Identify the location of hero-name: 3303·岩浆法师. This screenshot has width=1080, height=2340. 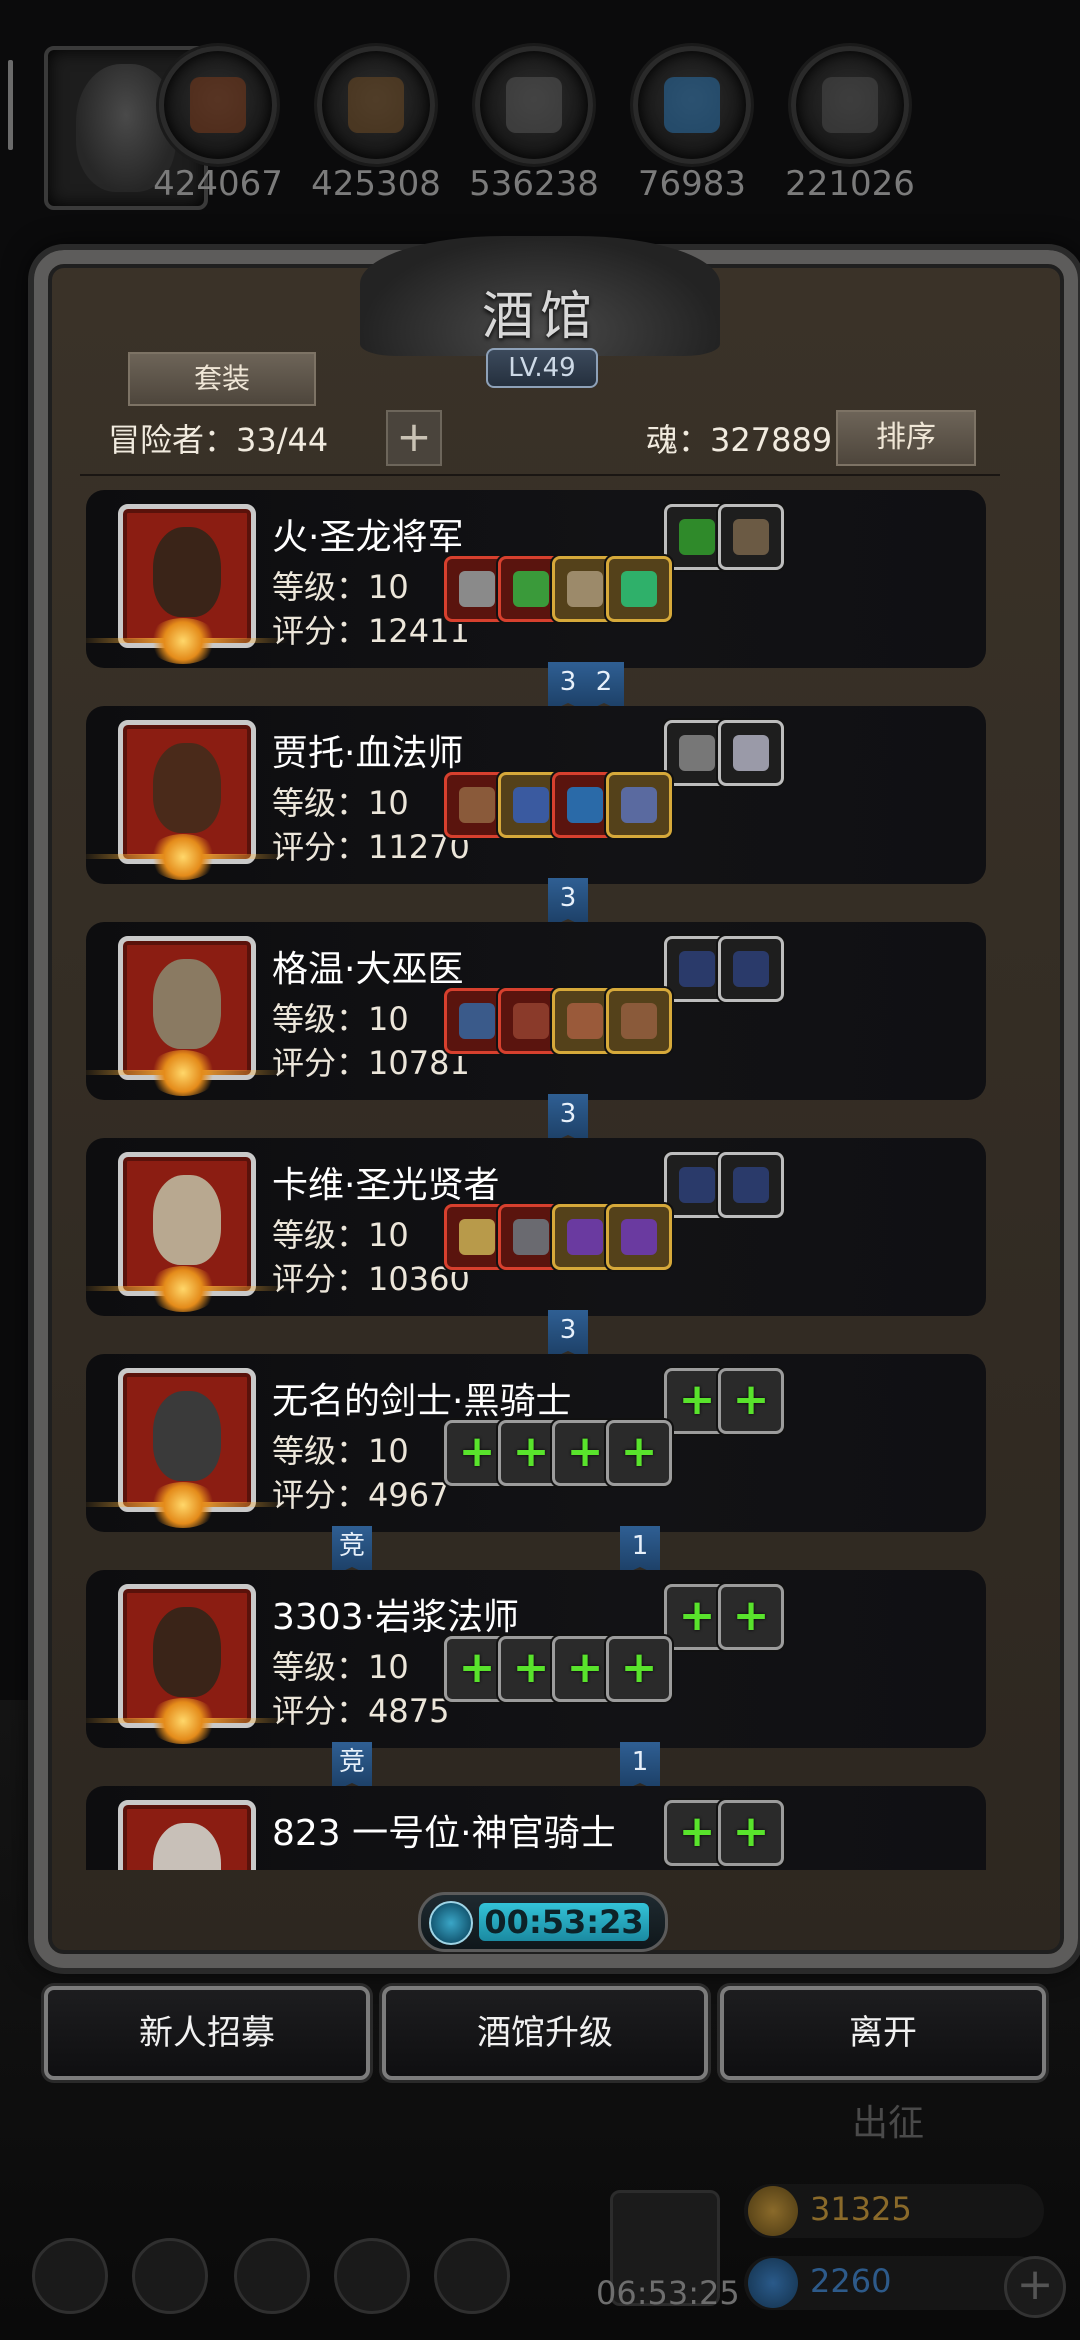
(396, 1617).